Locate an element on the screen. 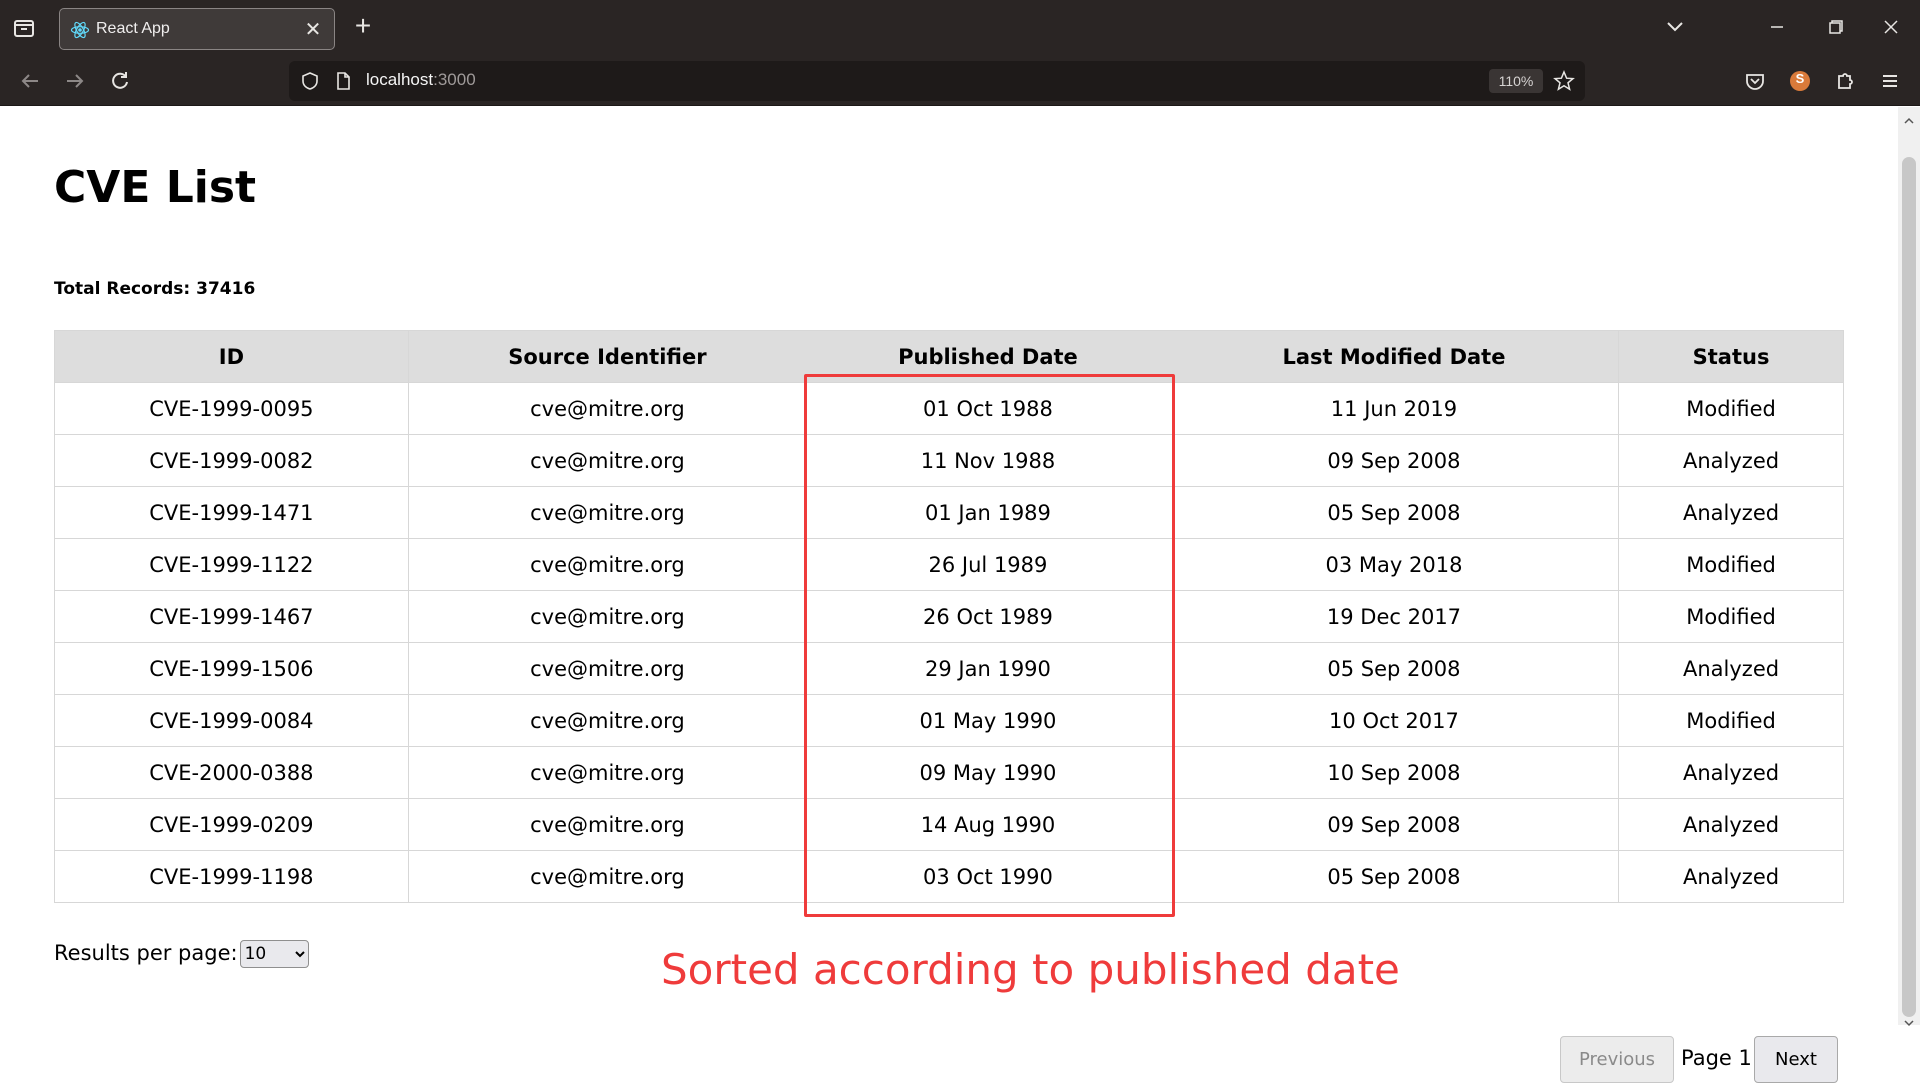 The height and width of the screenshot is (1083, 1920). total-records: Total Records: 37416 is located at coordinates (155, 289).